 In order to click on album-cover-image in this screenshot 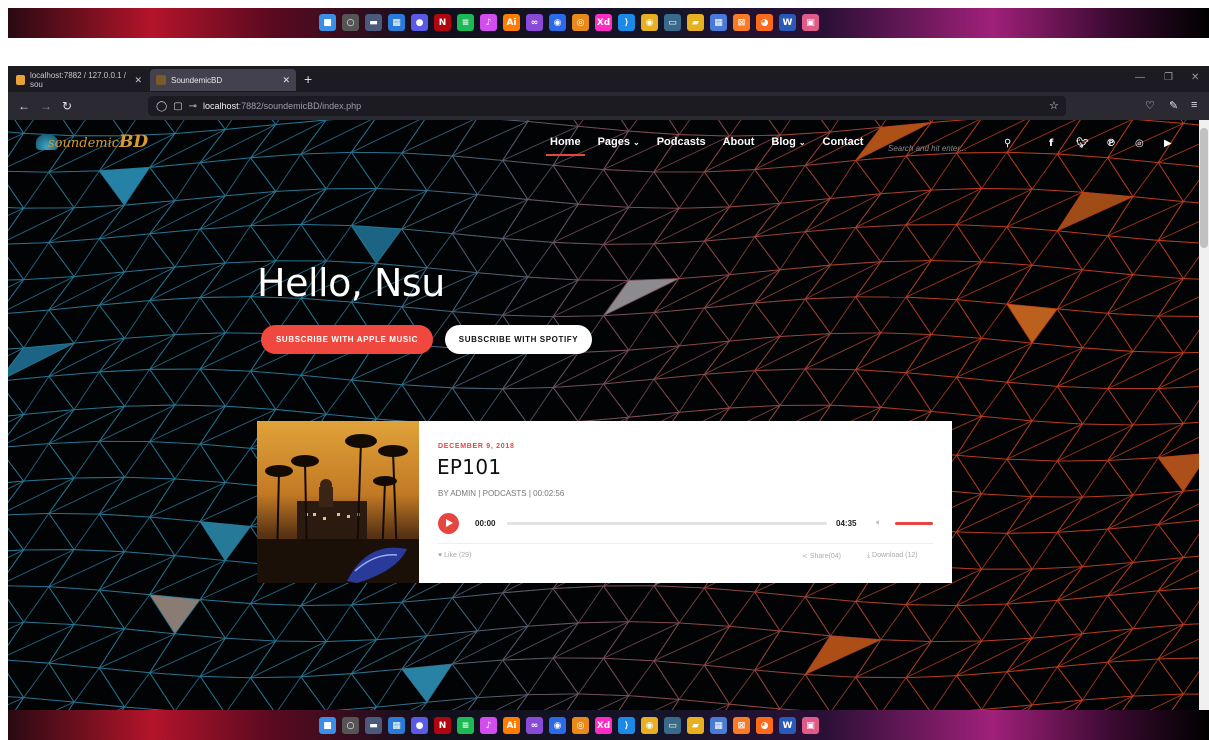, I will do `click(338, 502)`.